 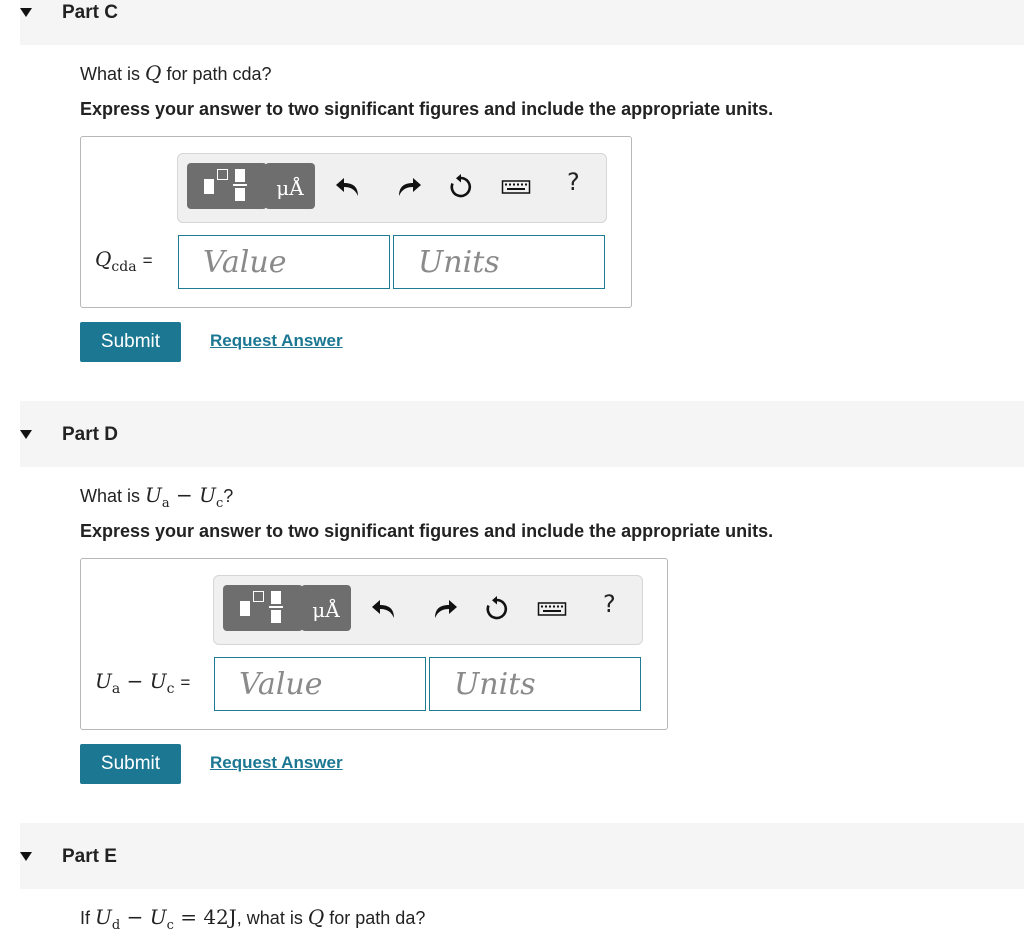 What do you see at coordinates (522, 22) in the screenshot?
I see `part-c-header` at bounding box center [522, 22].